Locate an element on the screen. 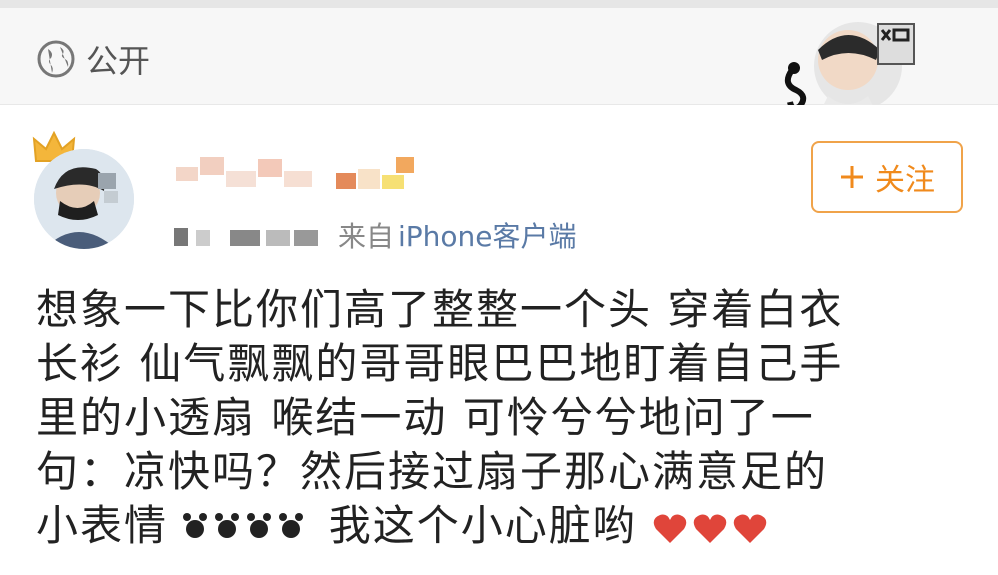 The width and height of the screenshot is (998, 575). globe-icon is located at coordinates (56, 59).